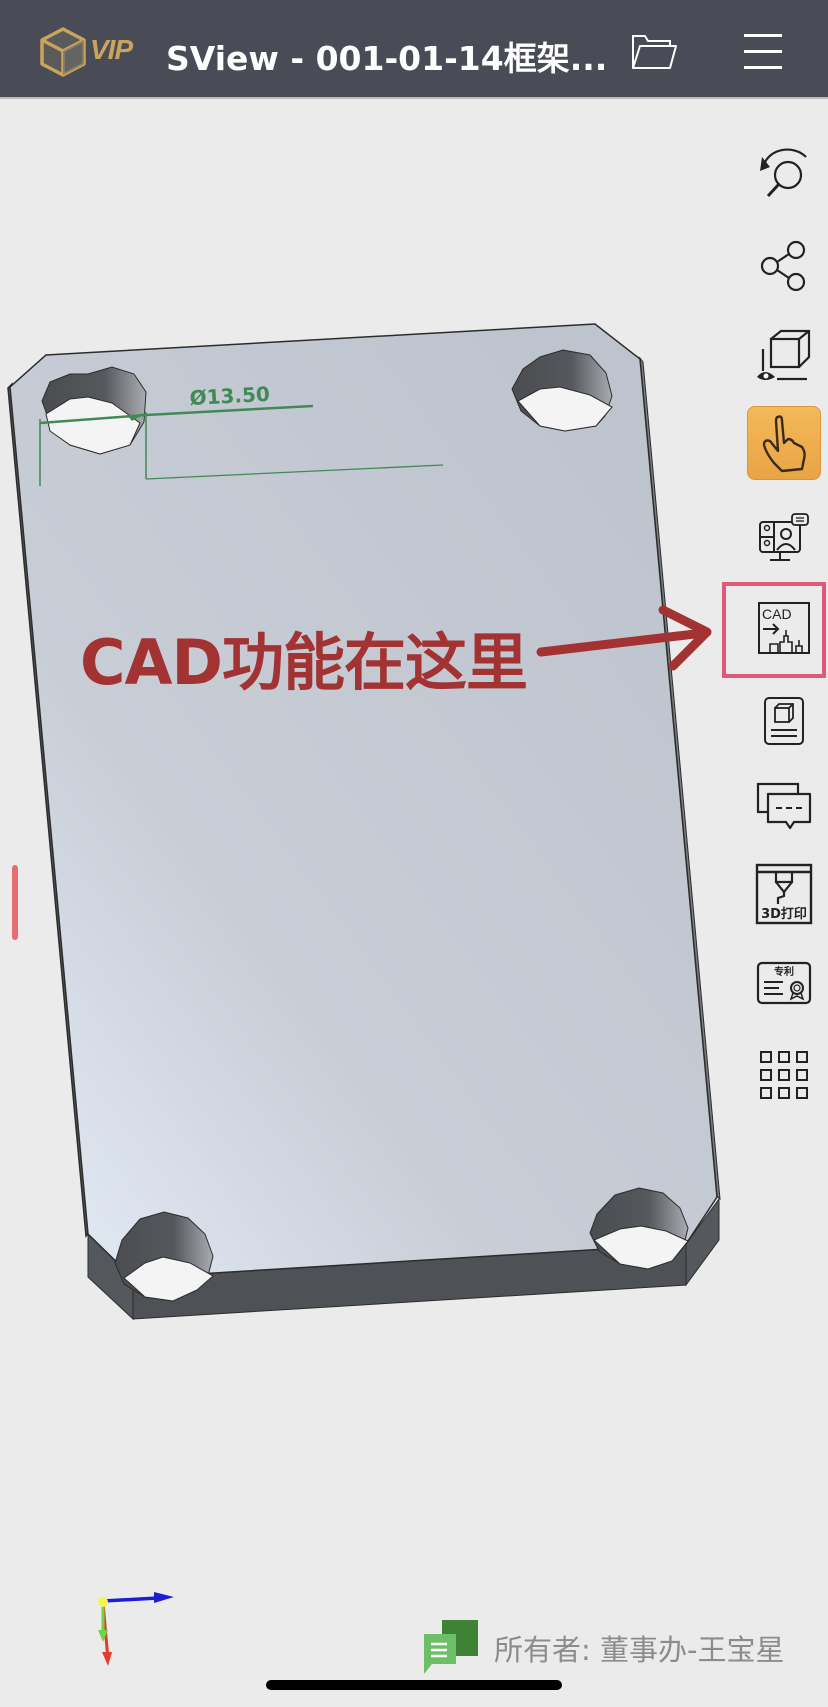 The width and height of the screenshot is (828, 1707). Describe the element at coordinates (15, 902) in the screenshot. I see `side-drawer-handle` at that location.